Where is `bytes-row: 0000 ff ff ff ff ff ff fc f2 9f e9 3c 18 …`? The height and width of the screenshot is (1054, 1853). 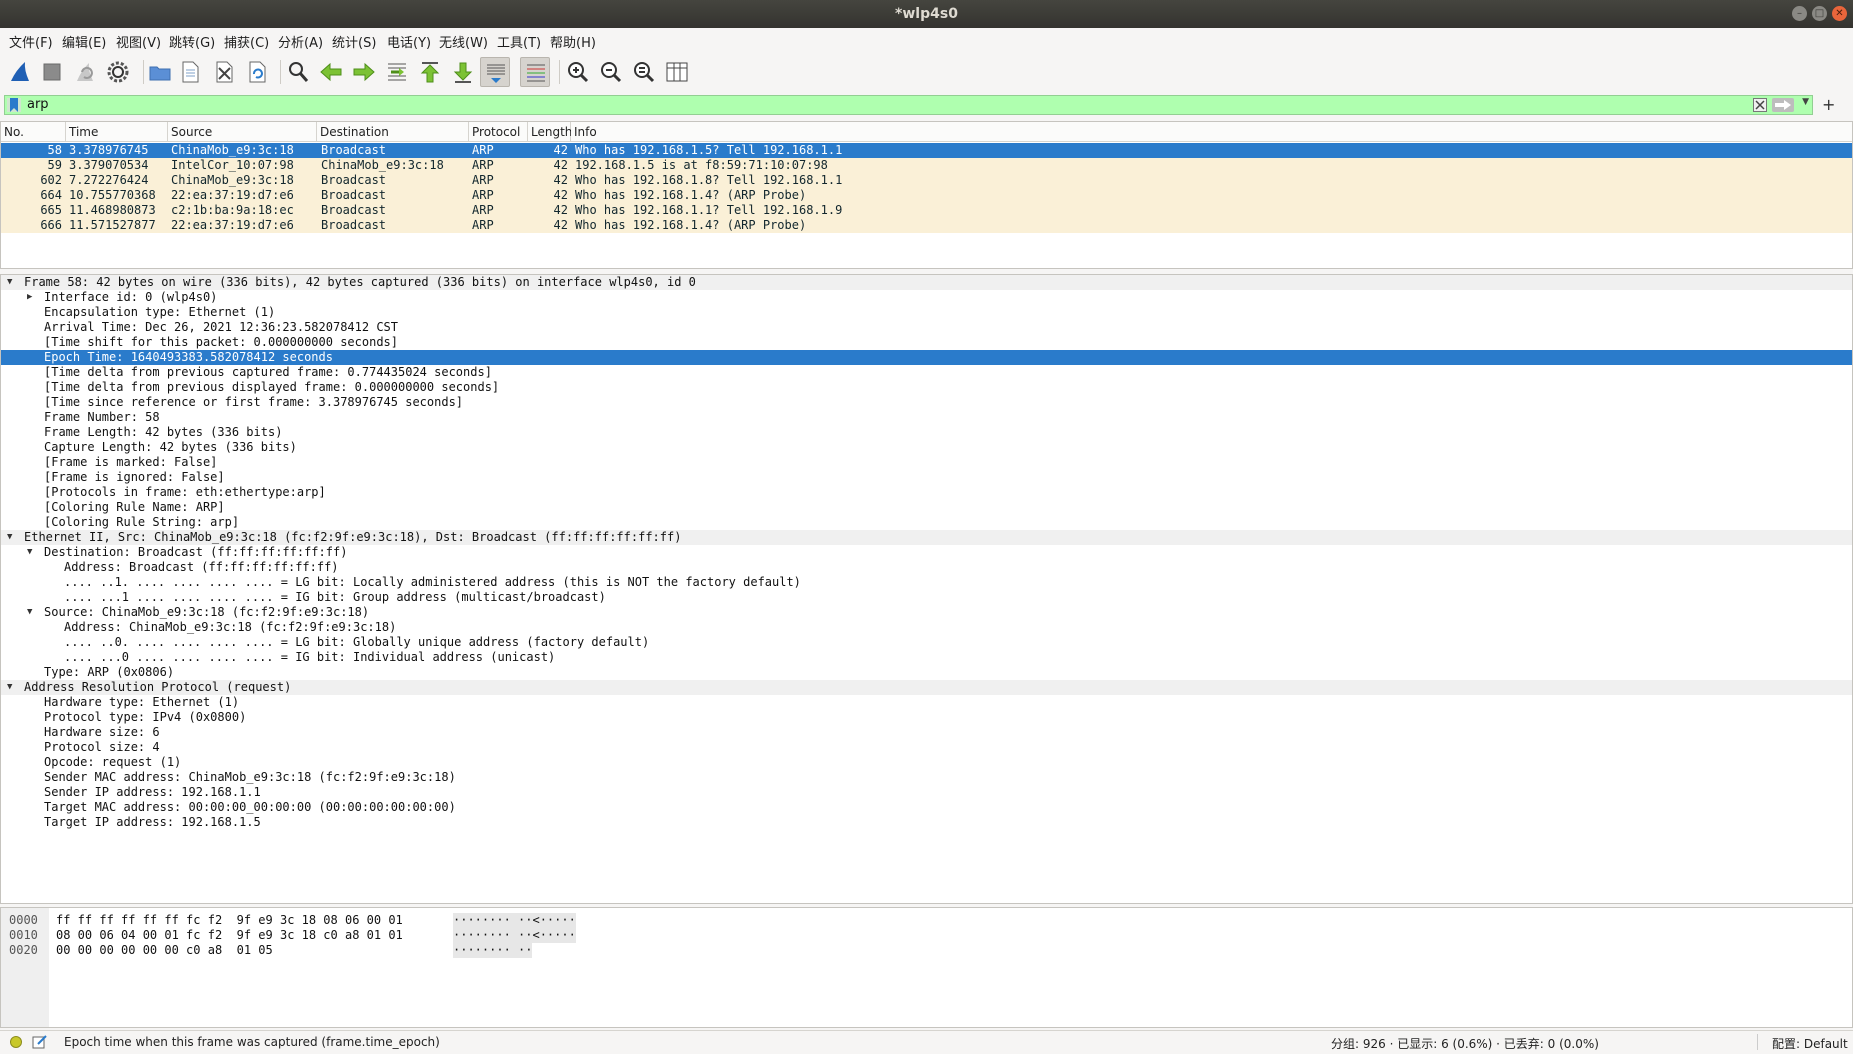
bytes-row: 0000 ff ff ff ff ff ff fc f2 9f e9 3c 18 … is located at coordinates (926, 920).